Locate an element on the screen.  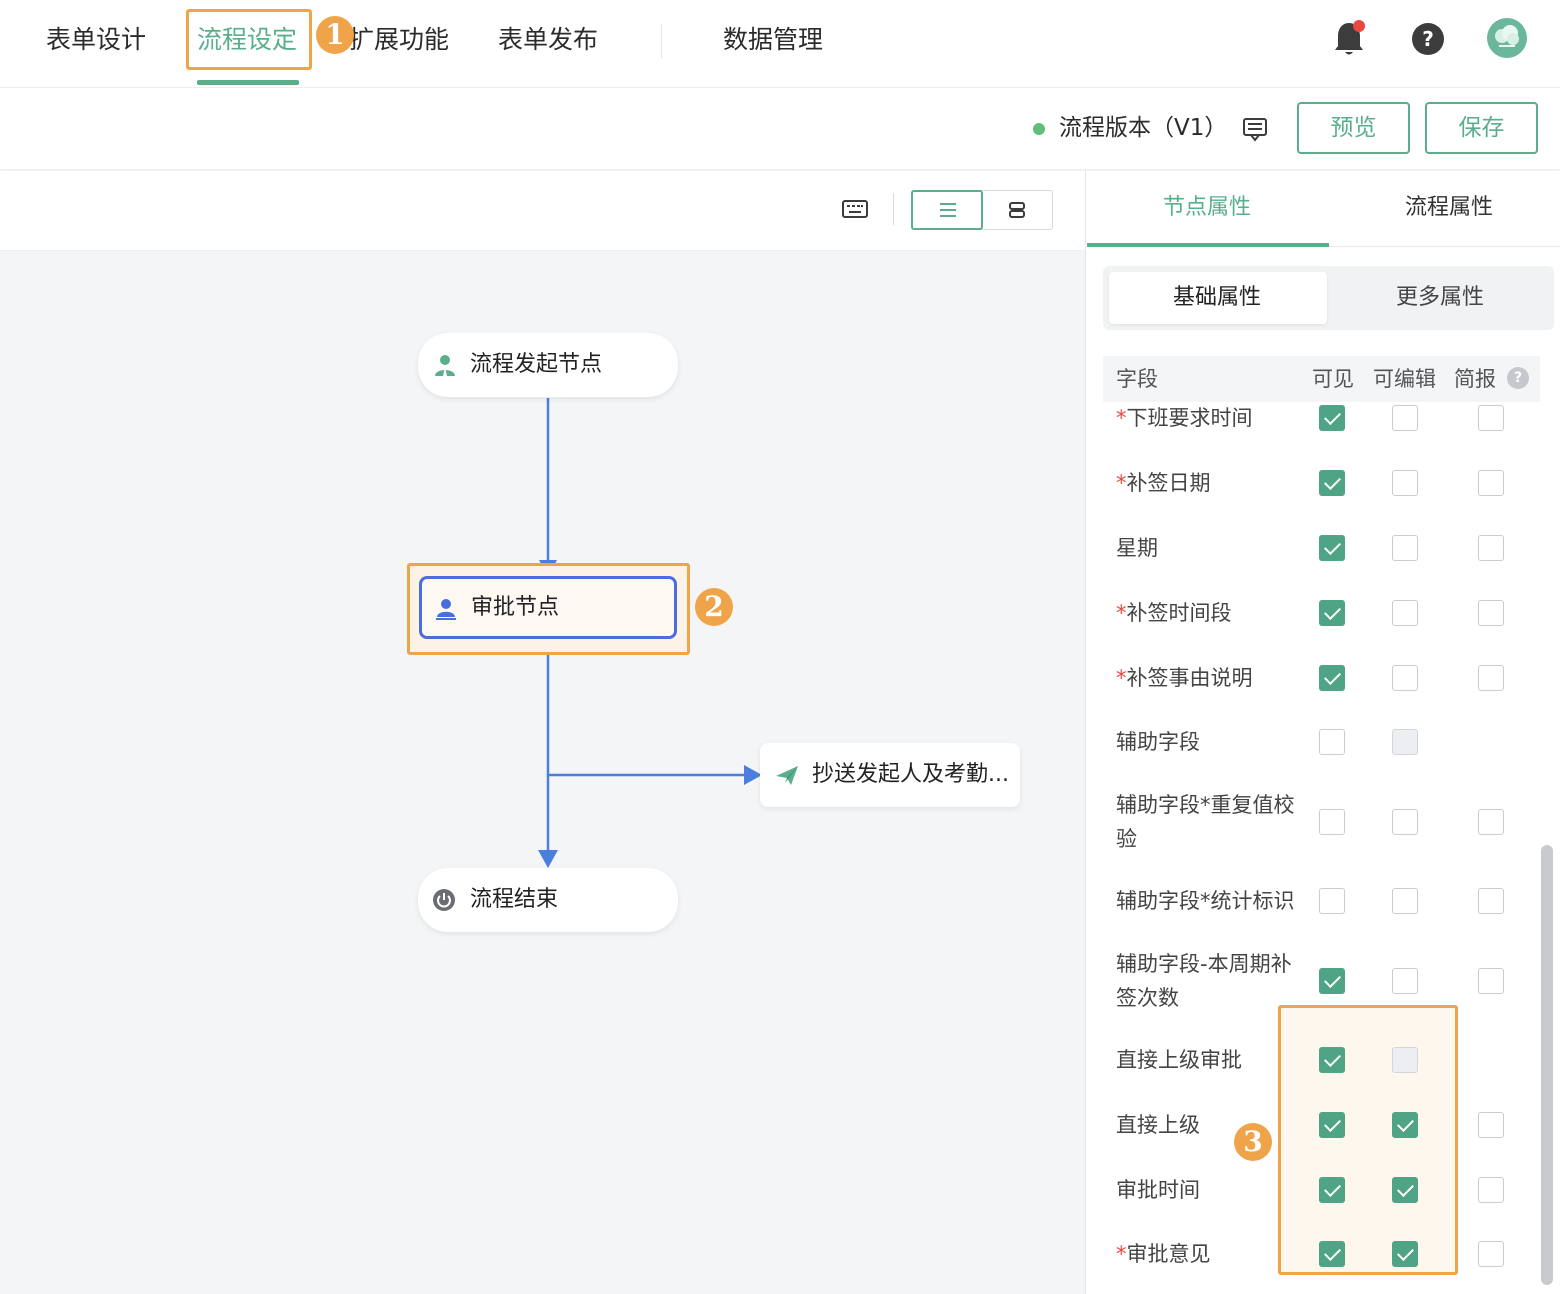
field-label: 星期 is located at coordinates (1213, 548).